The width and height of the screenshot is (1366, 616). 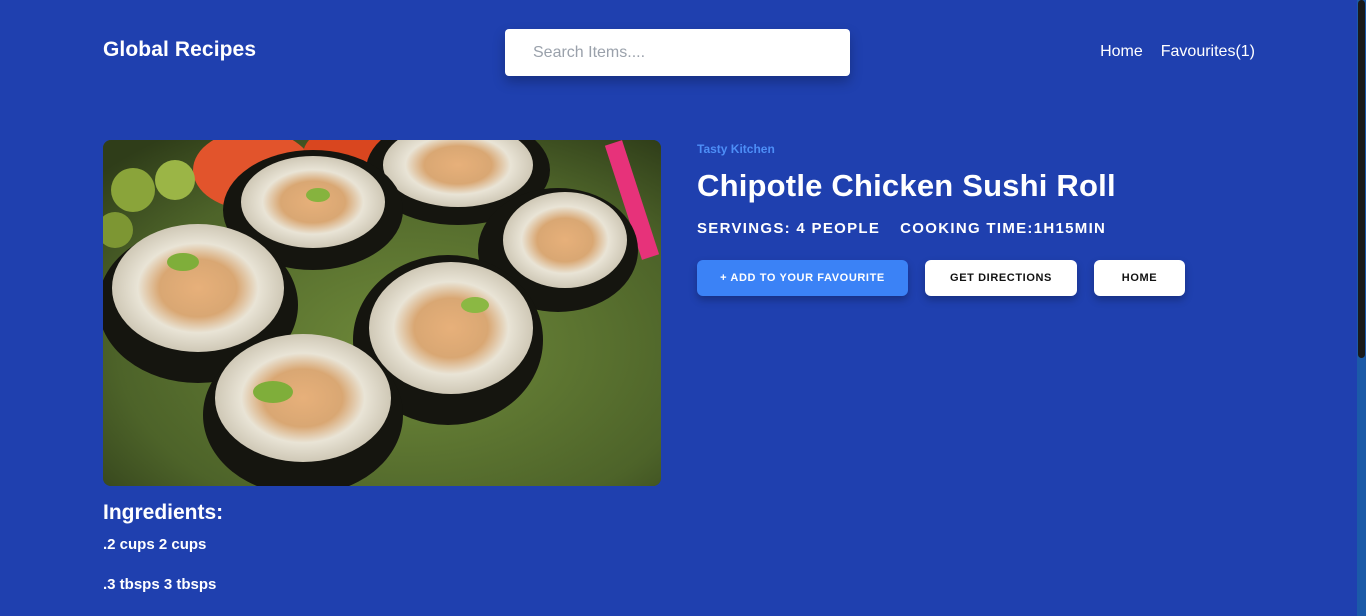 I want to click on get-directions-button: GET DIRECTIONS, so click(x=1001, y=278).